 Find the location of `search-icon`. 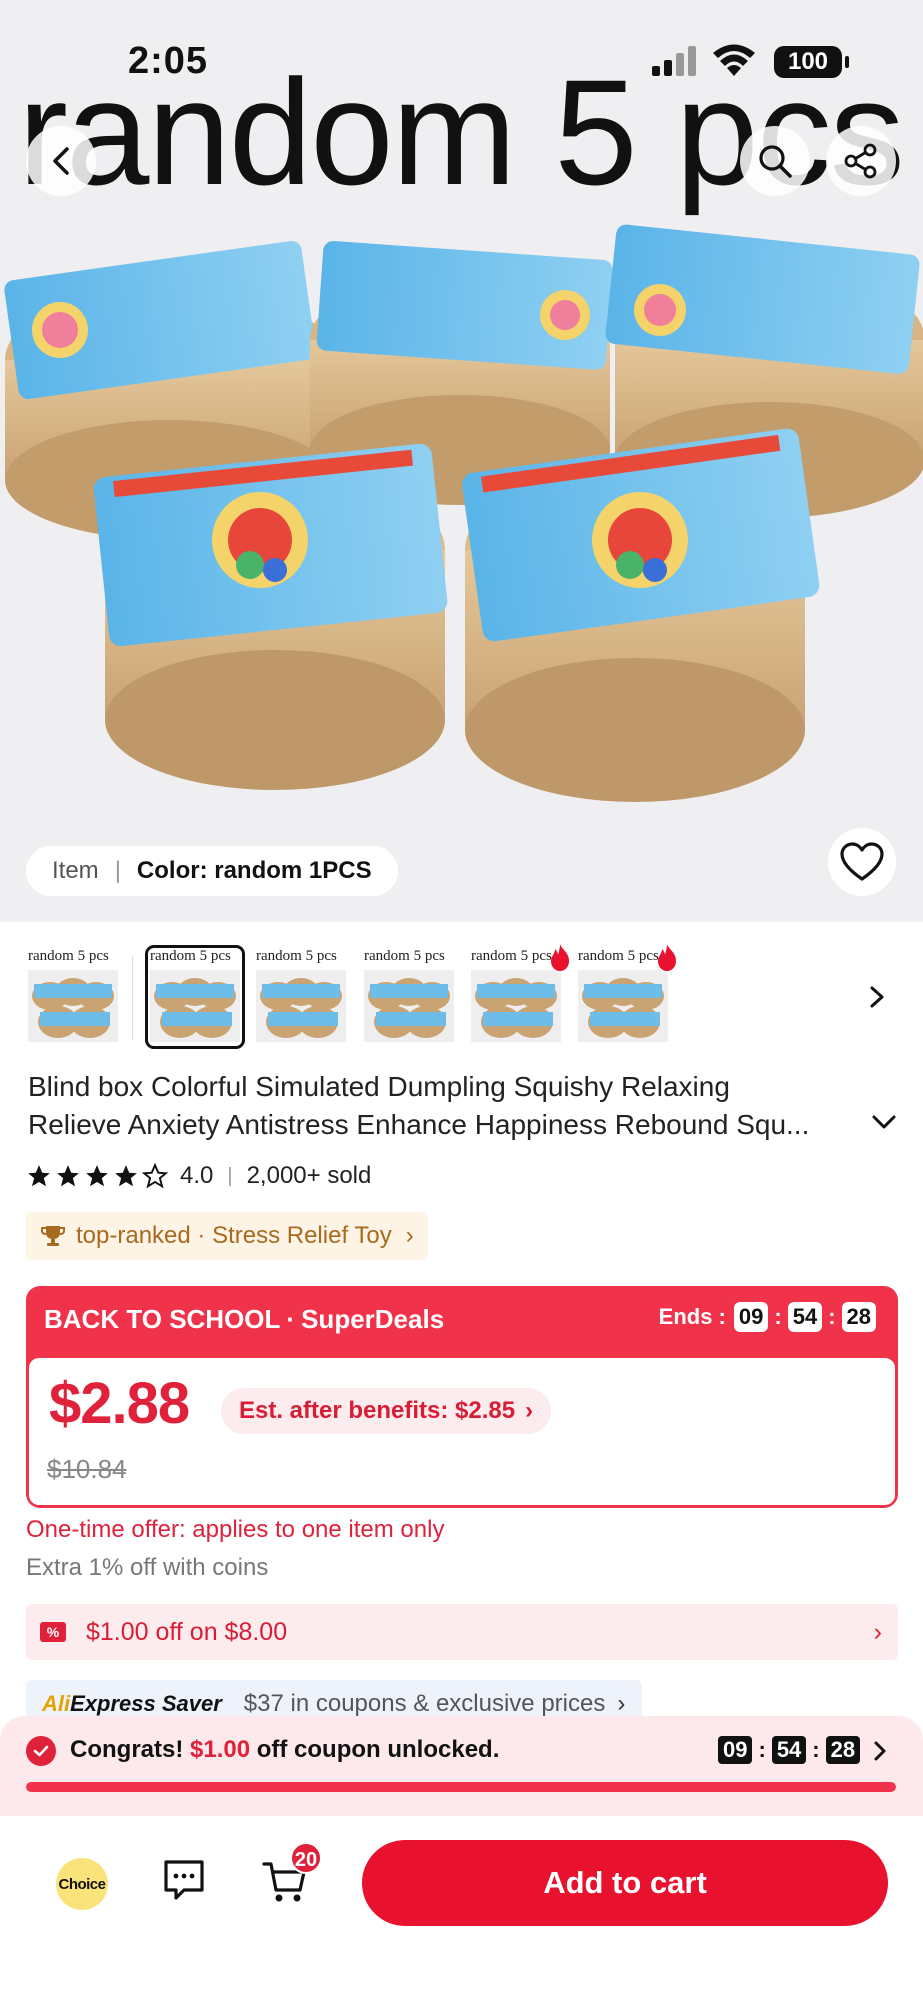

search-icon is located at coordinates (775, 161).